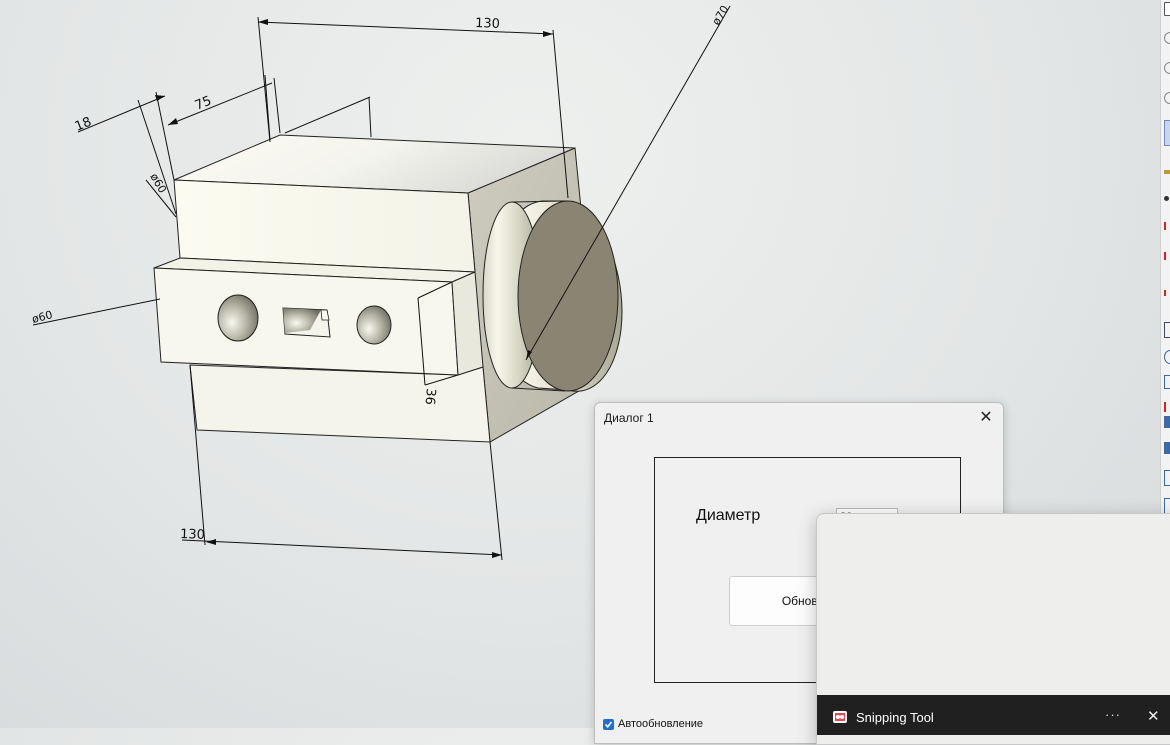 This screenshot has width=1170, height=745. Describe the element at coordinates (1166, 198) in the screenshot. I see `point-icon` at that location.